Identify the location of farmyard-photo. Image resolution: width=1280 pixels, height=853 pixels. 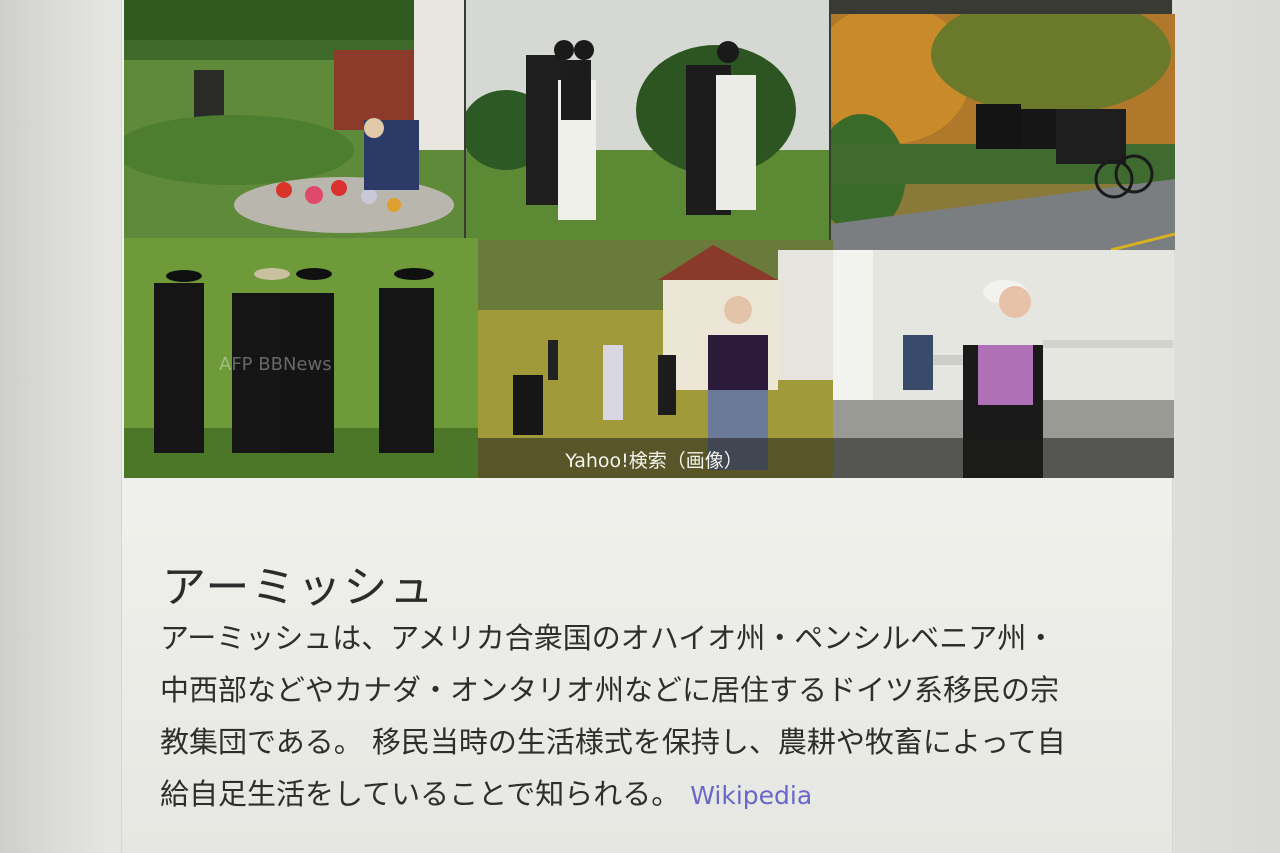
(294, 119).